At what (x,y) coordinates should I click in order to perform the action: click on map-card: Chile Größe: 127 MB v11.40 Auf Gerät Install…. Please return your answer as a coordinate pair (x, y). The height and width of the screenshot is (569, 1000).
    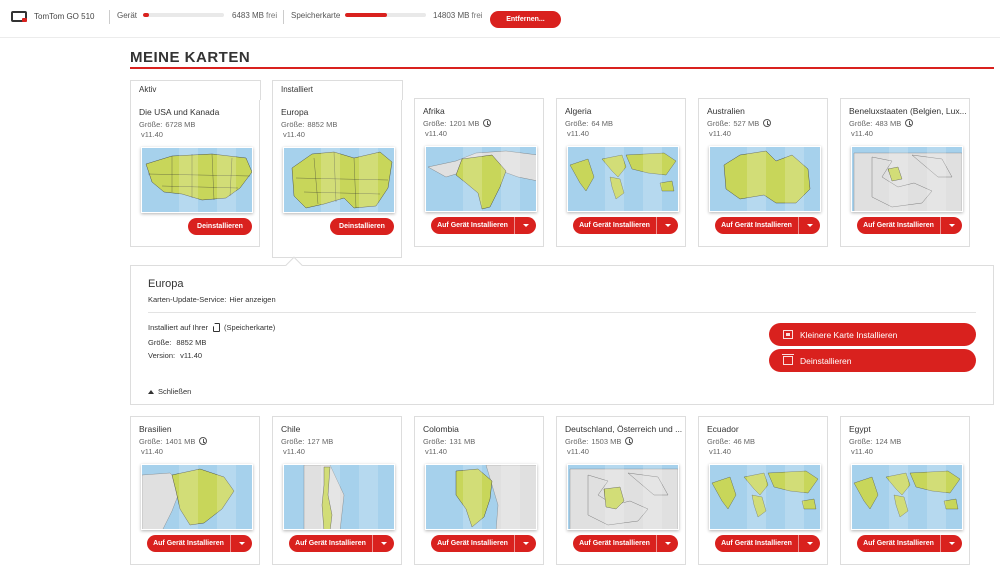
    Looking at the image, I should click on (337, 490).